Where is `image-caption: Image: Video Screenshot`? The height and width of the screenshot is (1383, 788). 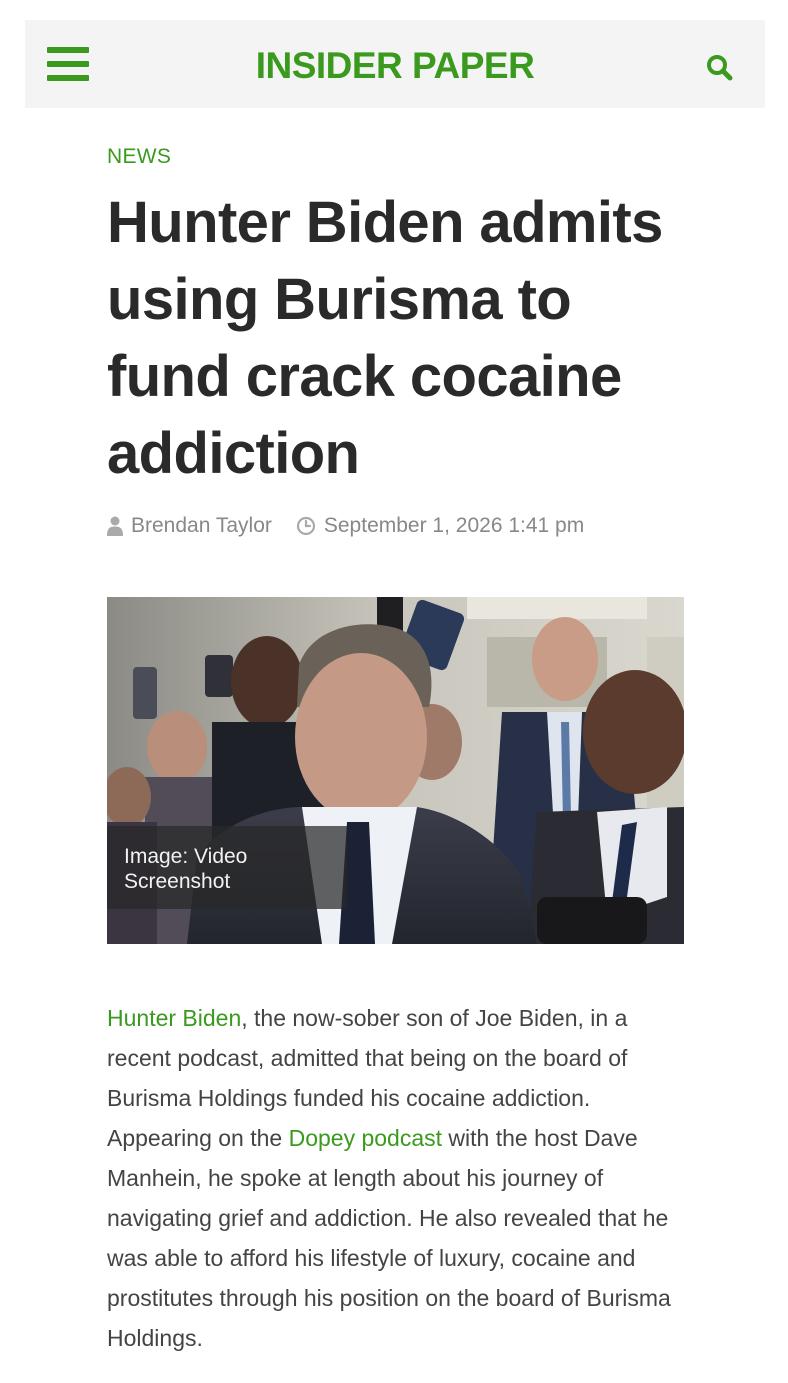 image-caption: Image: Video Screenshot is located at coordinates (227, 867).